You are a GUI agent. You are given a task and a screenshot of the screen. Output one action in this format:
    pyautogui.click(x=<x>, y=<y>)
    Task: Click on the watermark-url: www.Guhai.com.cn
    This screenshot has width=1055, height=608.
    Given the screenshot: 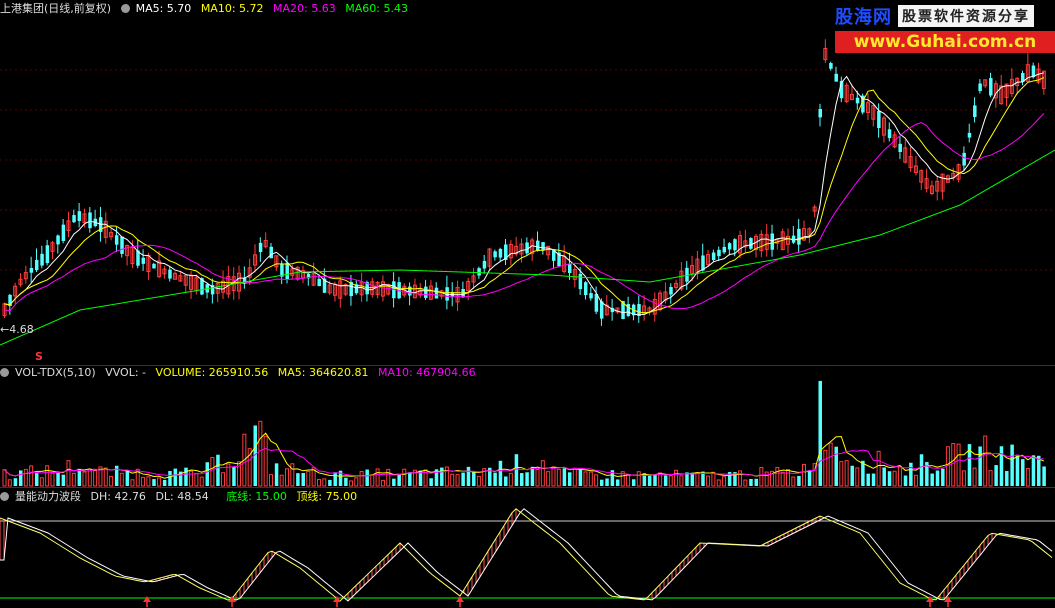 What is the action you would take?
    pyautogui.click(x=945, y=42)
    